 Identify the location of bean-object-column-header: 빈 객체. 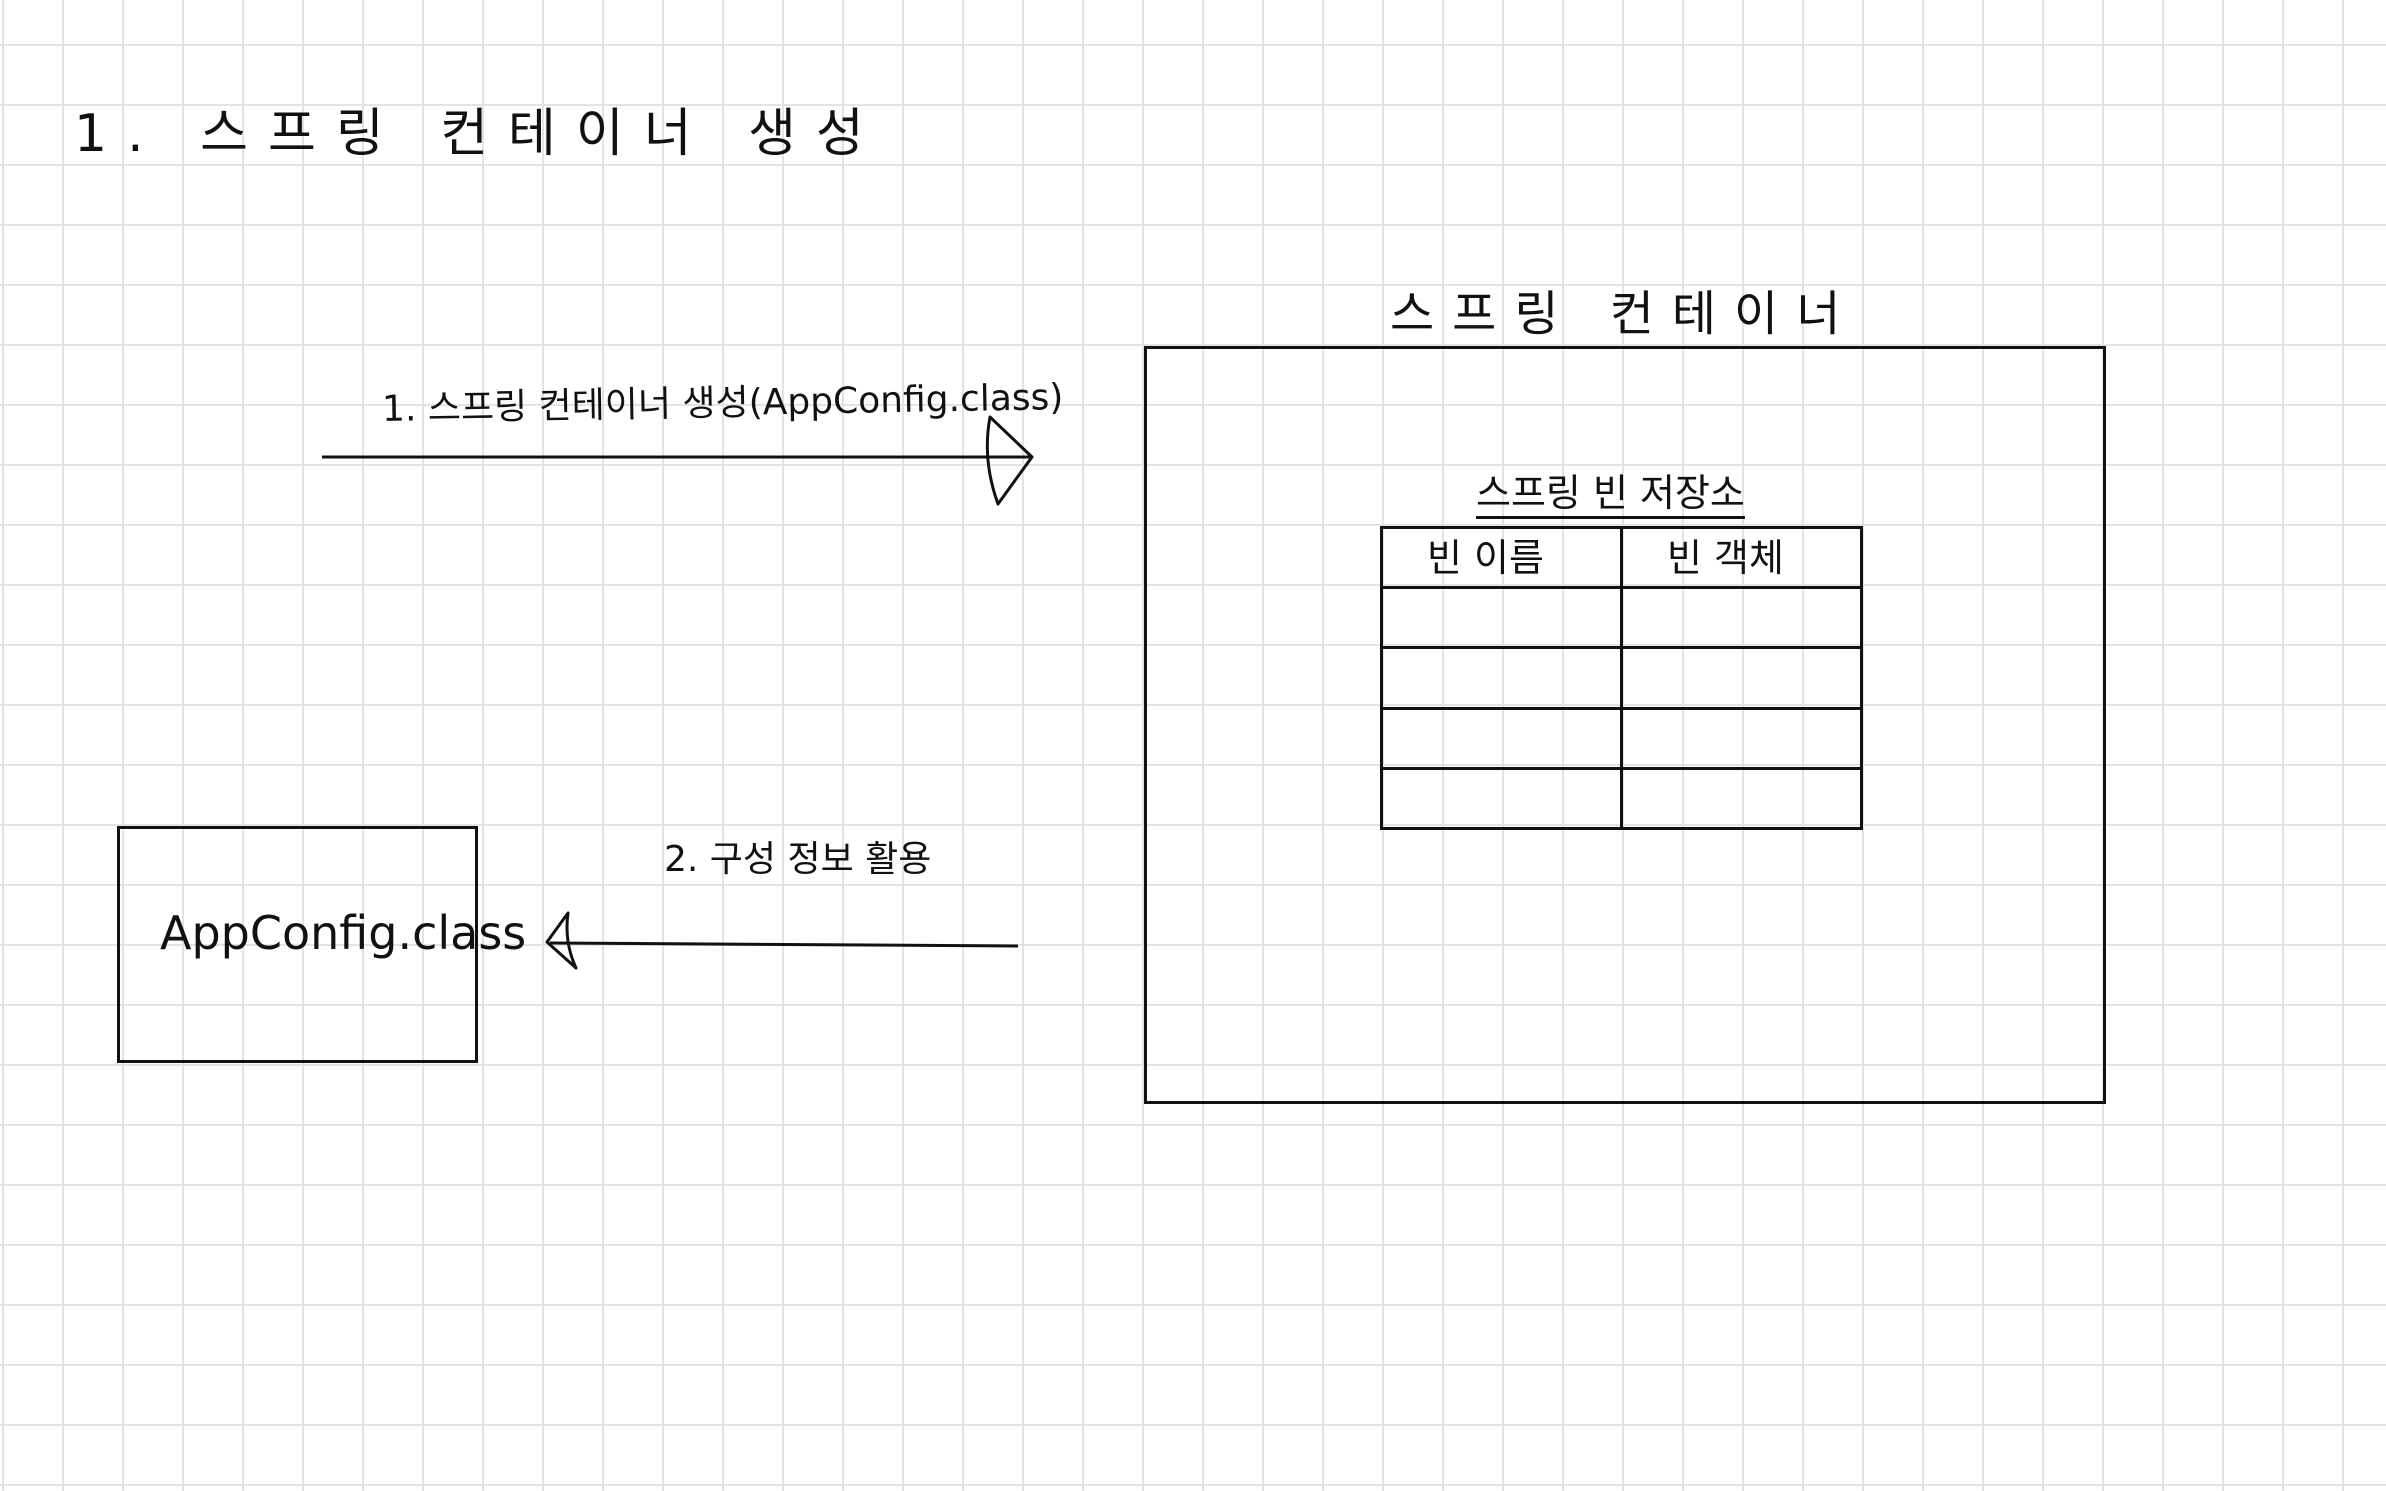
(1741, 557).